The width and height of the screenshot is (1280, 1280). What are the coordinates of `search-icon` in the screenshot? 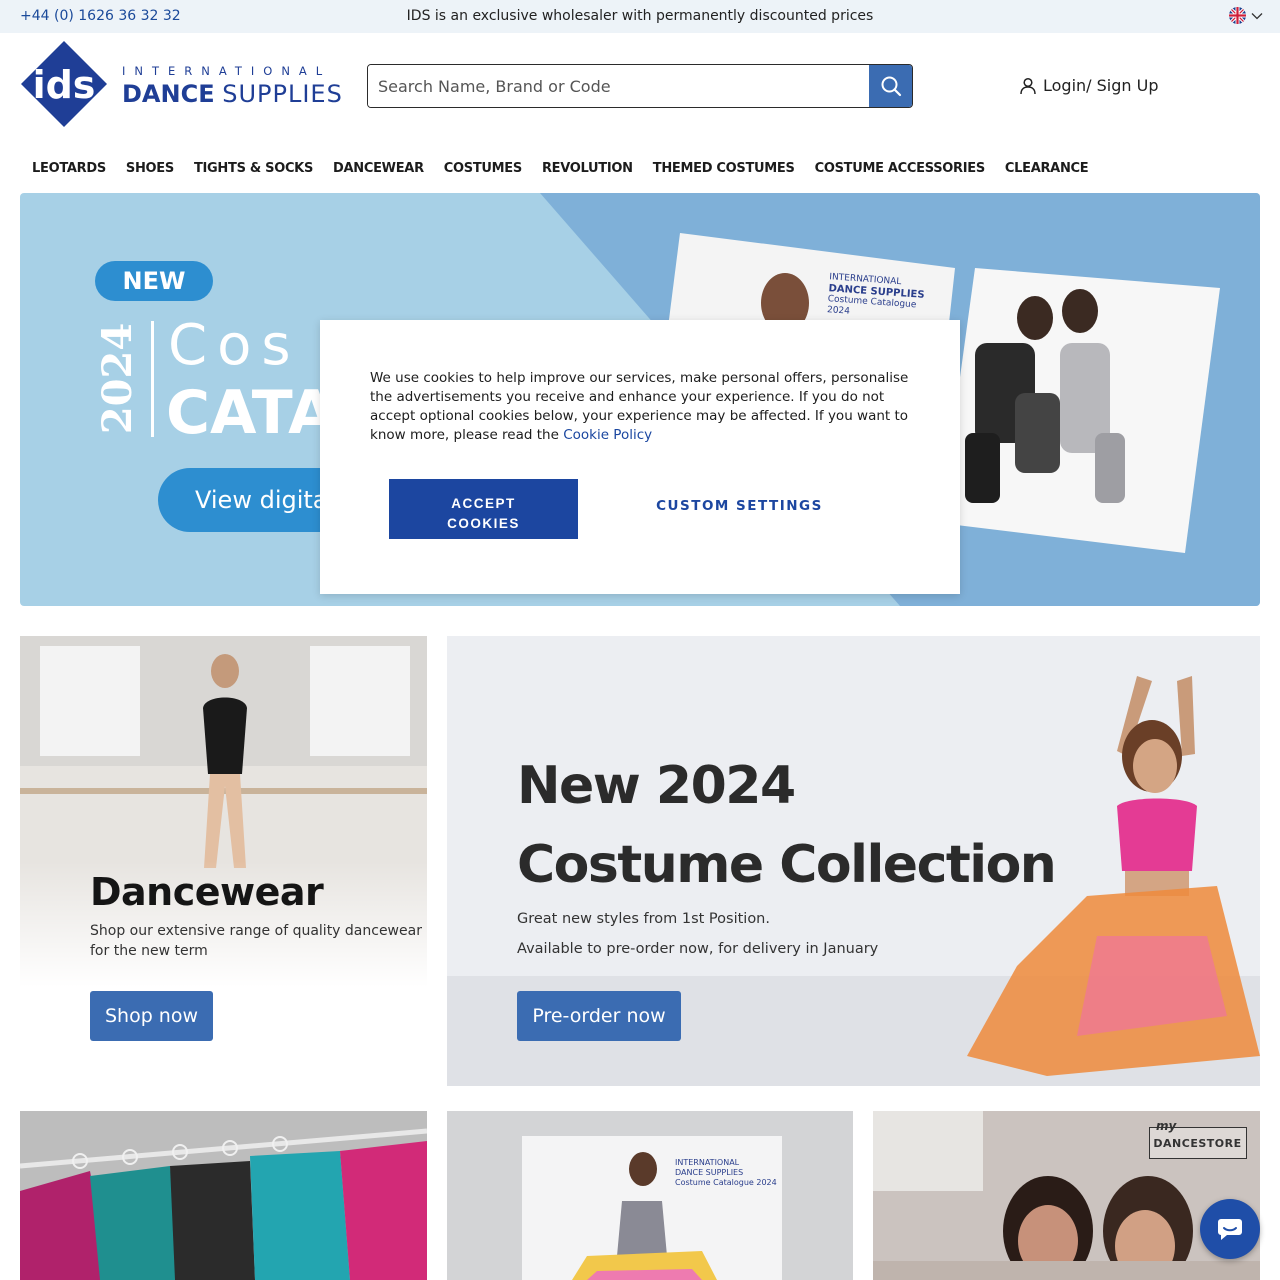 It's located at (891, 86).